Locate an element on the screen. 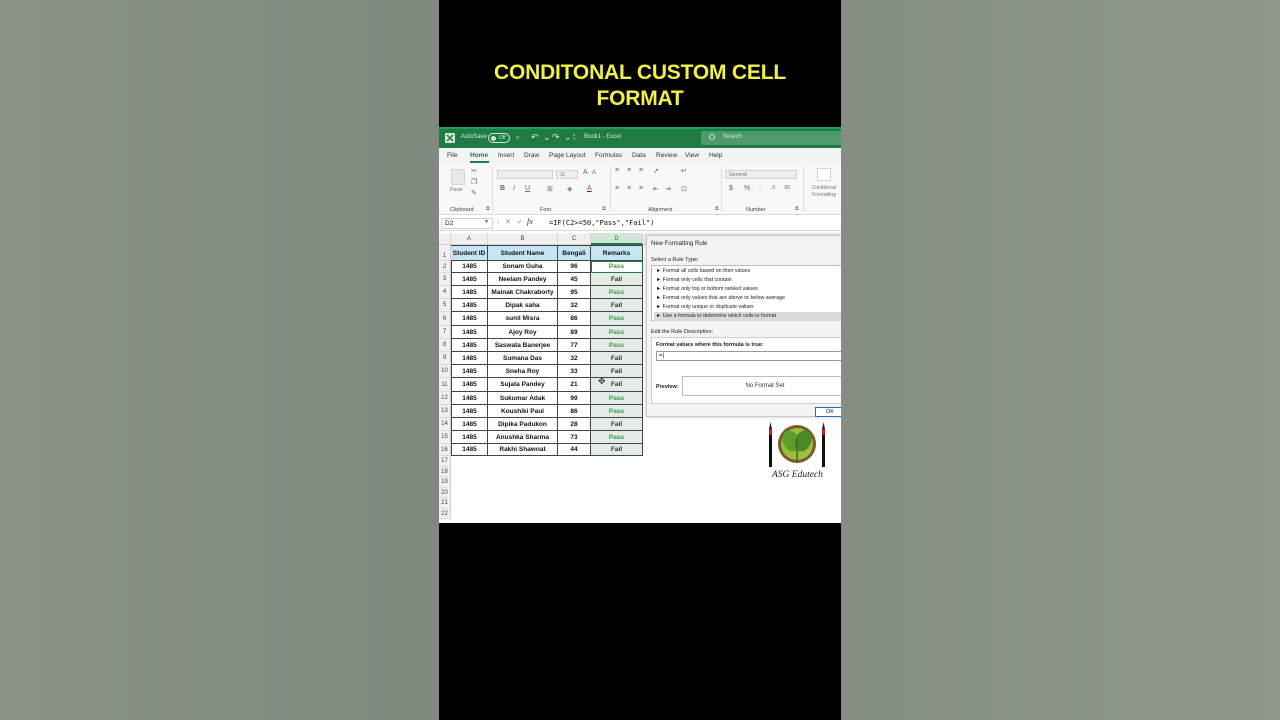 The height and width of the screenshot is (720, 1280). bold-button: B is located at coordinates (502, 188).